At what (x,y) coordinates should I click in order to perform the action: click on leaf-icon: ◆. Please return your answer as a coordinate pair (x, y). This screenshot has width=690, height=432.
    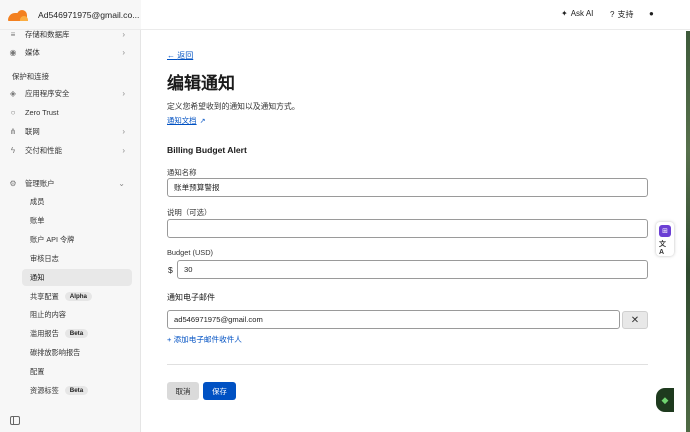
    Looking at the image, I should click on (665, 400).